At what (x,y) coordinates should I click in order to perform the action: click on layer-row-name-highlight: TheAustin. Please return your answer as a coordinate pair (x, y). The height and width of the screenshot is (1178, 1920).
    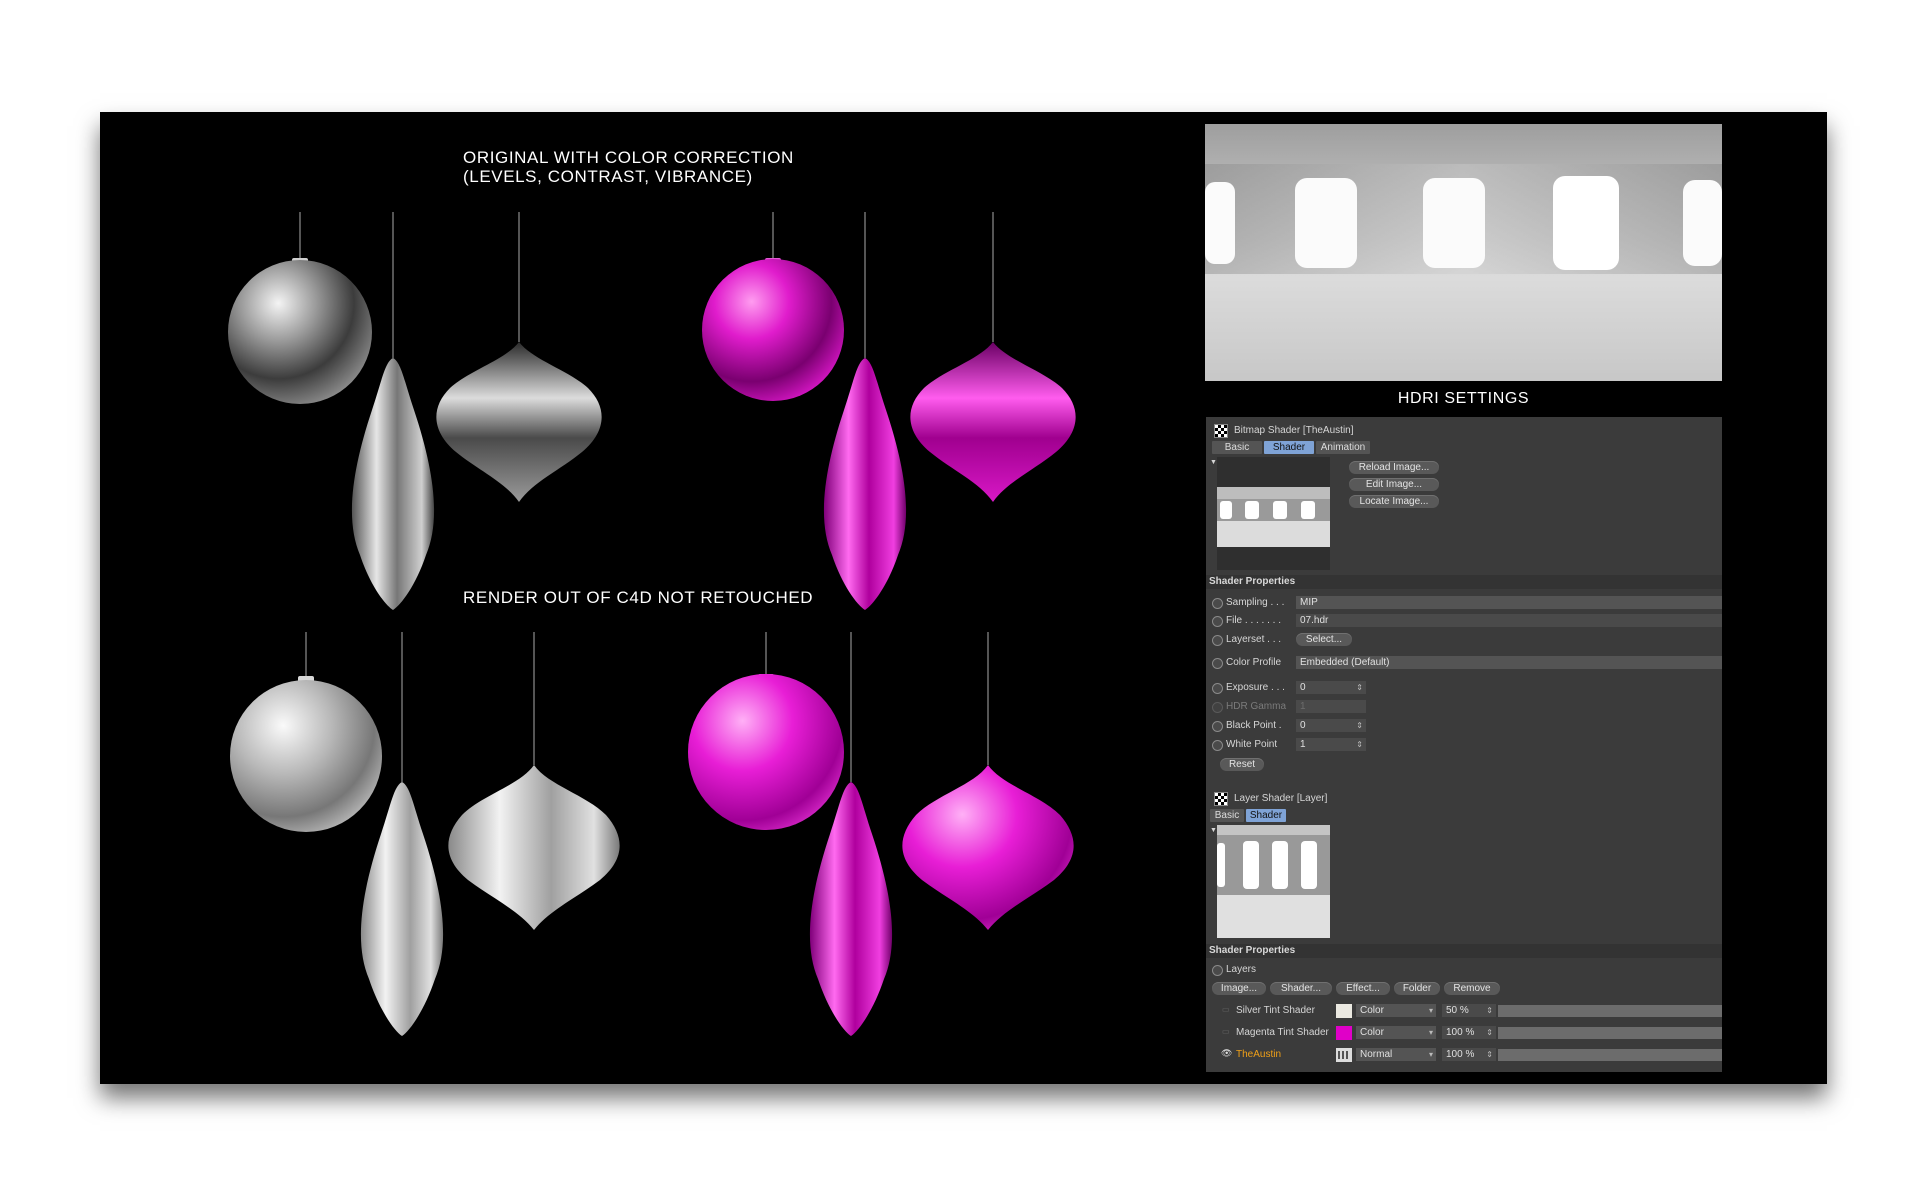
    Looking at the image, I should click on (1258, 1054).